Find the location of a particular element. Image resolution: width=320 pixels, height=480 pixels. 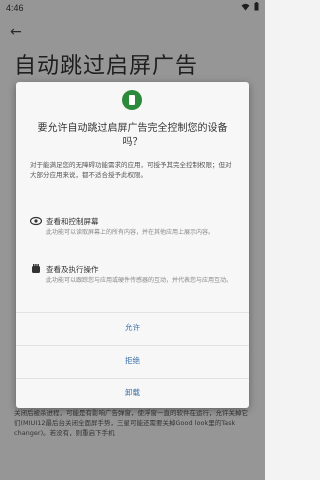

hand-icon is located at coordinates (36, 268).